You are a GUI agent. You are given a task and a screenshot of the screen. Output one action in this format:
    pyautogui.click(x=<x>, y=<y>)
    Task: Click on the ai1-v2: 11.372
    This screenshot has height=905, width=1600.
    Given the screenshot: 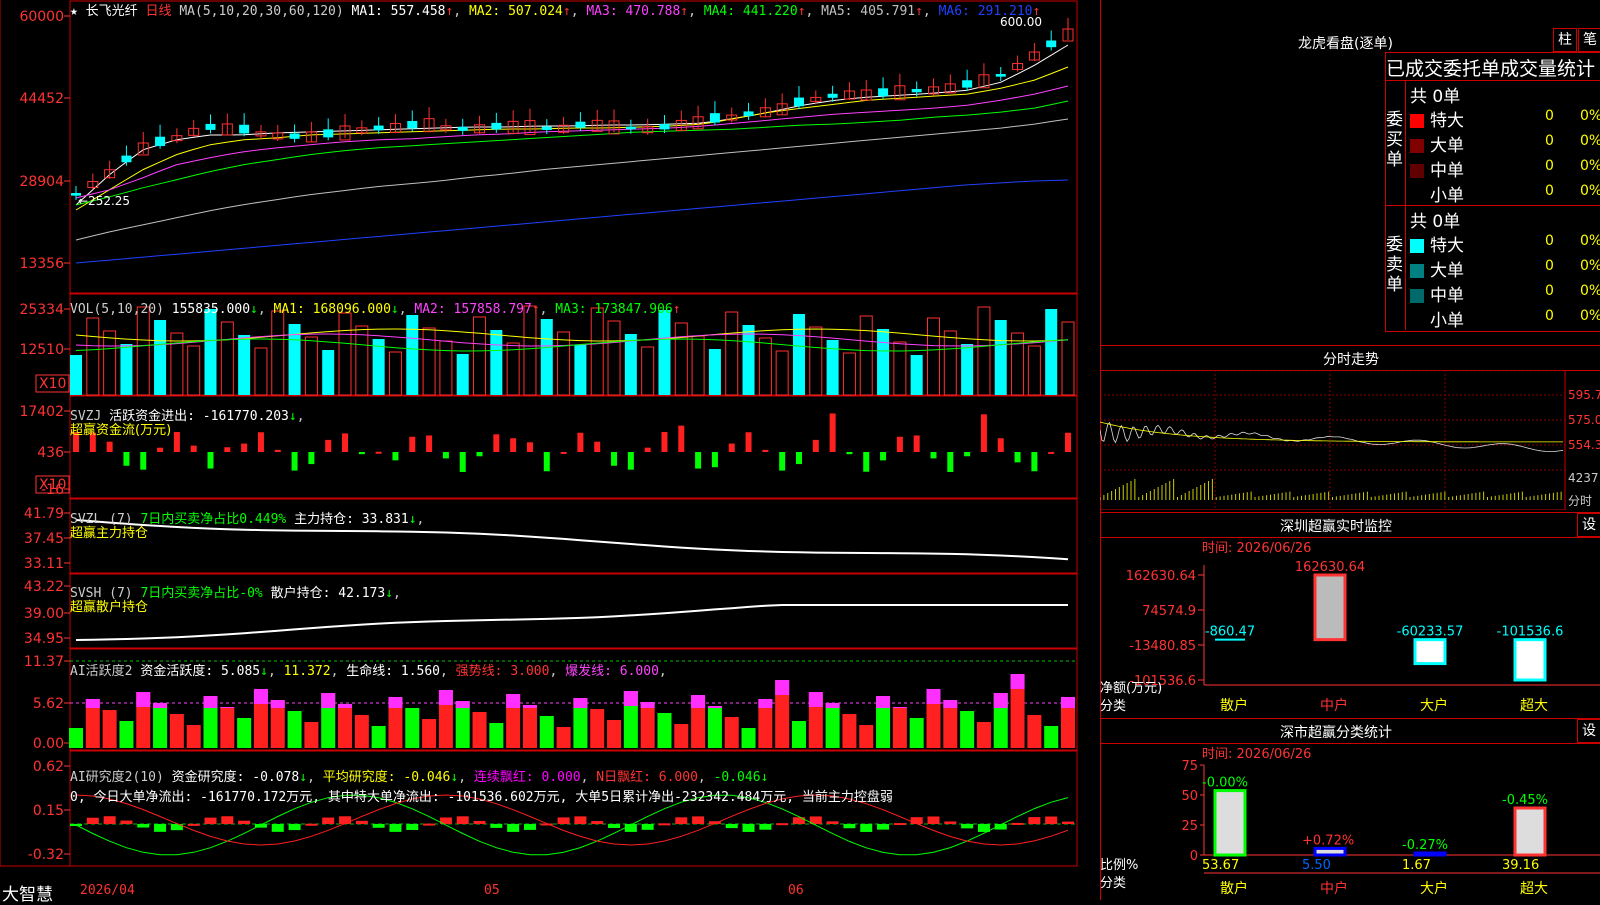 What is the action you would take?
    pyautogui.click(x=307, y=671)
    